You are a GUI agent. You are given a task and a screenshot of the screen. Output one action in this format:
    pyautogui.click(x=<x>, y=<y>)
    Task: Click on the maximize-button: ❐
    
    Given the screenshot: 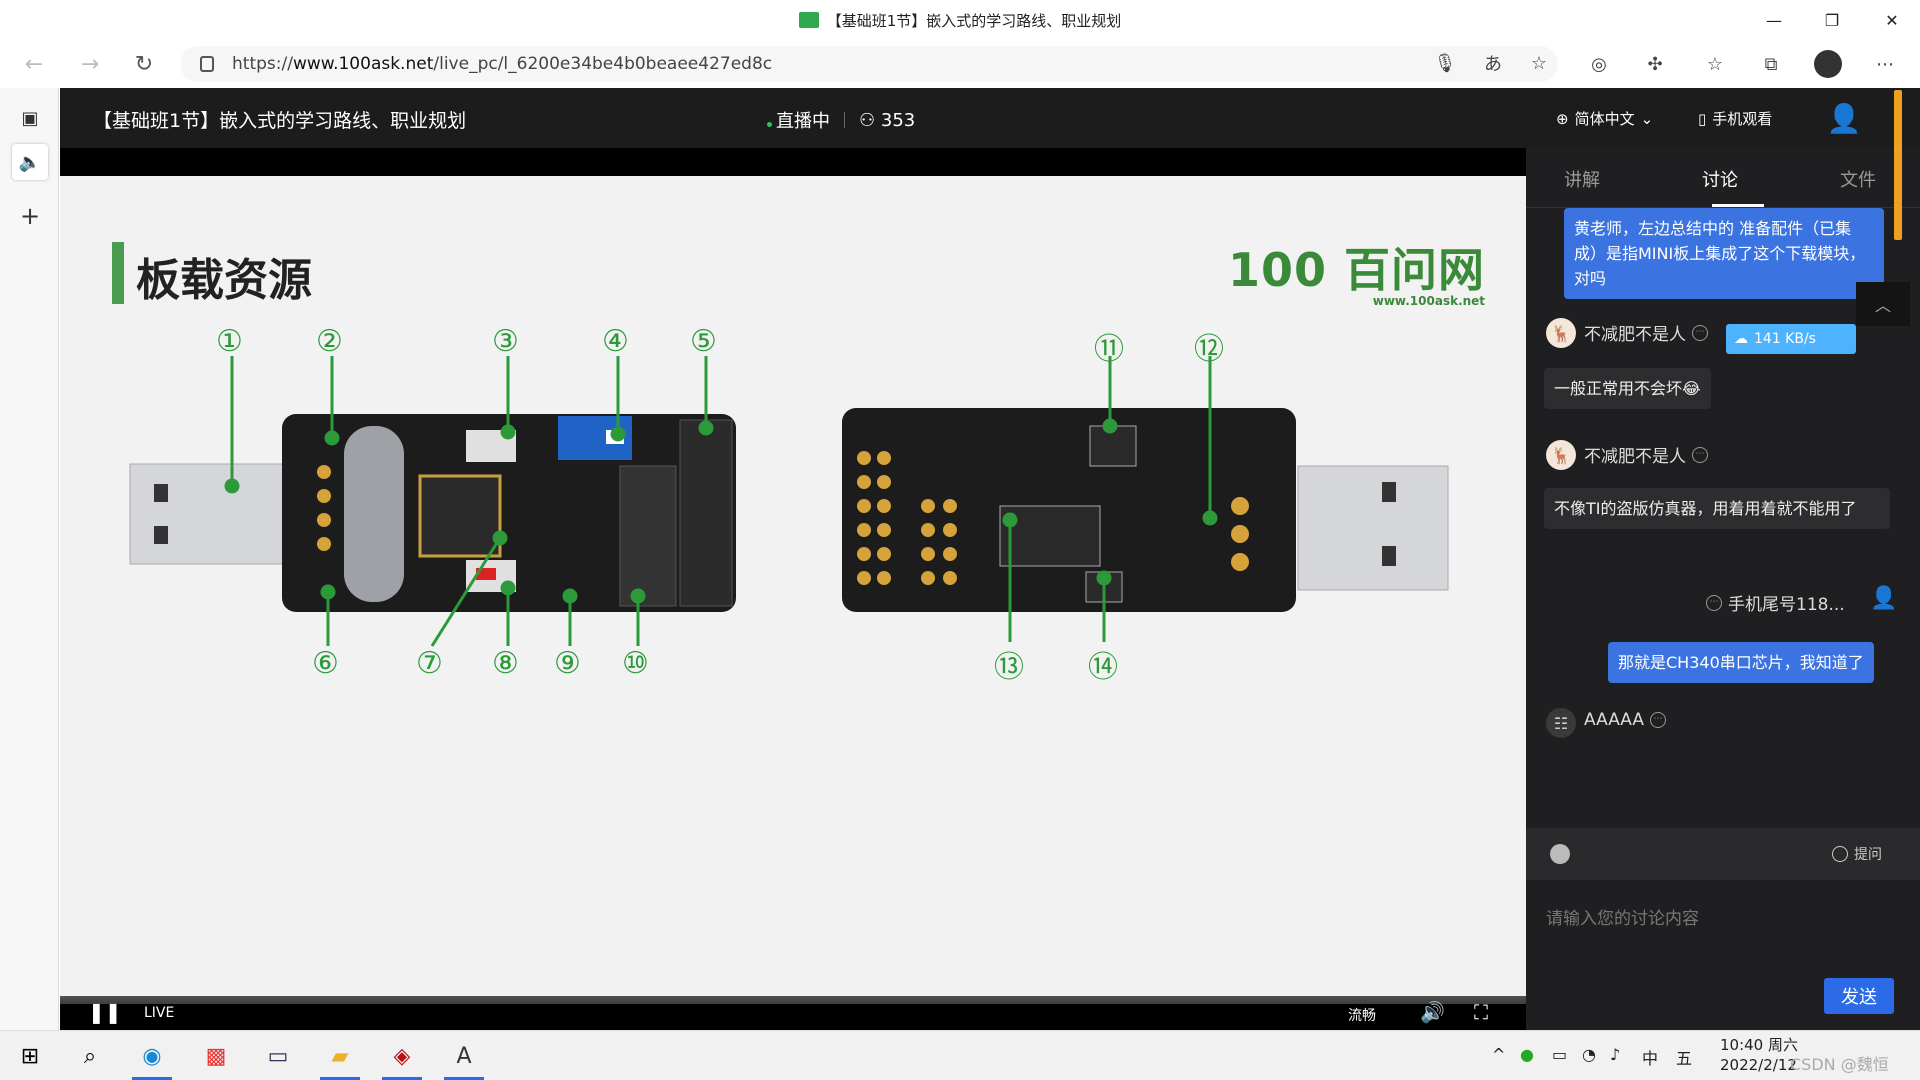 What is the action you would take?
    pyautogui.click(x=1832, y=20)
    